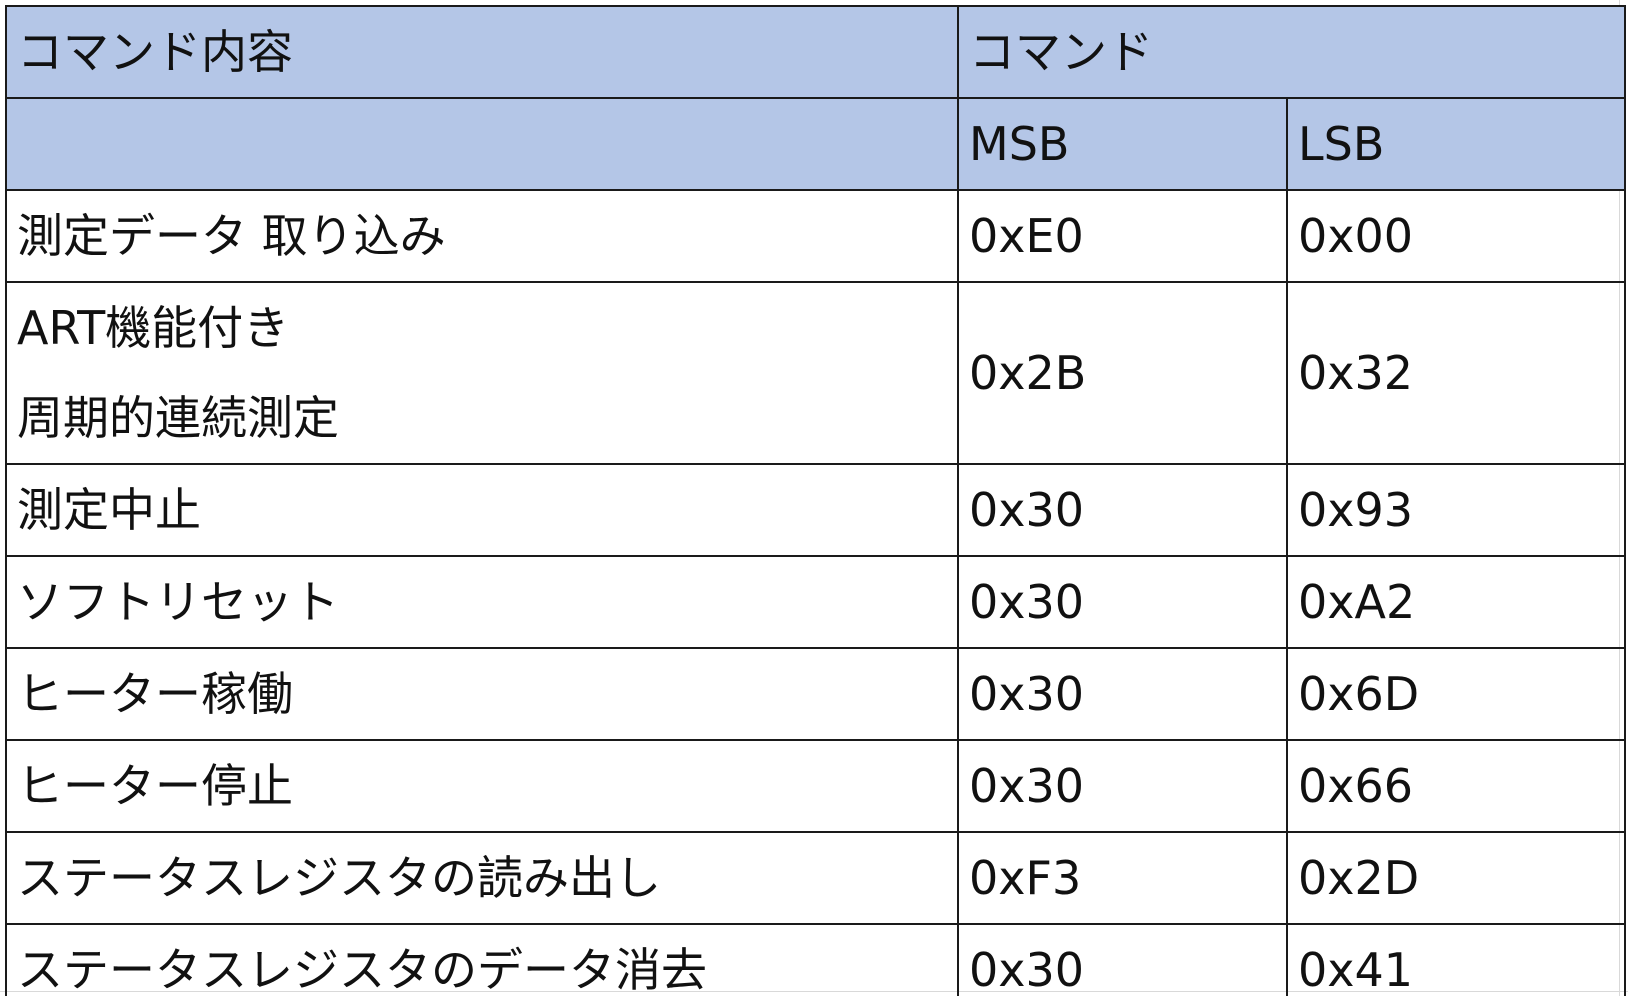 The width and height of the screenshot is (1628, 996). I want to click on cell-content: ヒーター停止, so click(482, 786).